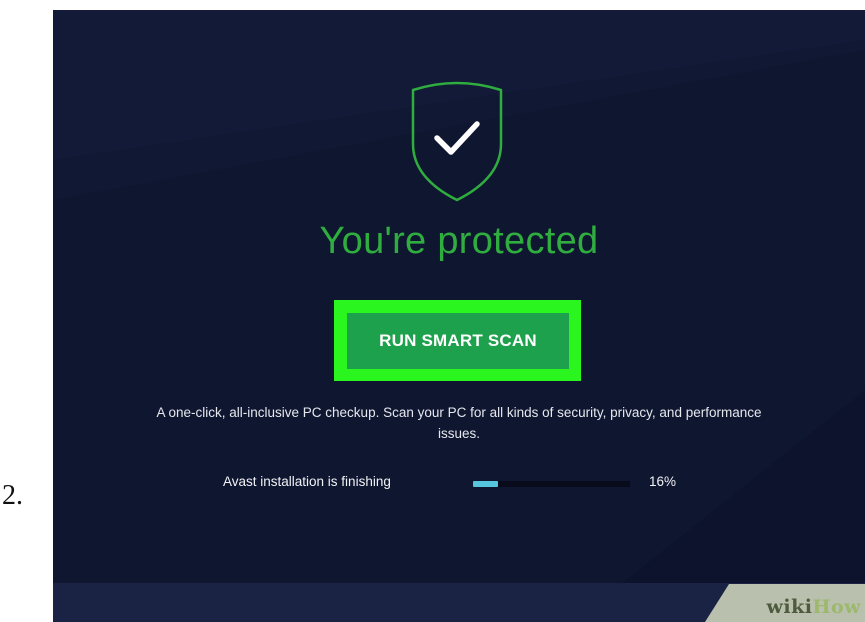  What do you see at coordinates (459, 241) in the screenshot?
I see `protection-status-heading: You're protected` at bounding box center [459, 241].